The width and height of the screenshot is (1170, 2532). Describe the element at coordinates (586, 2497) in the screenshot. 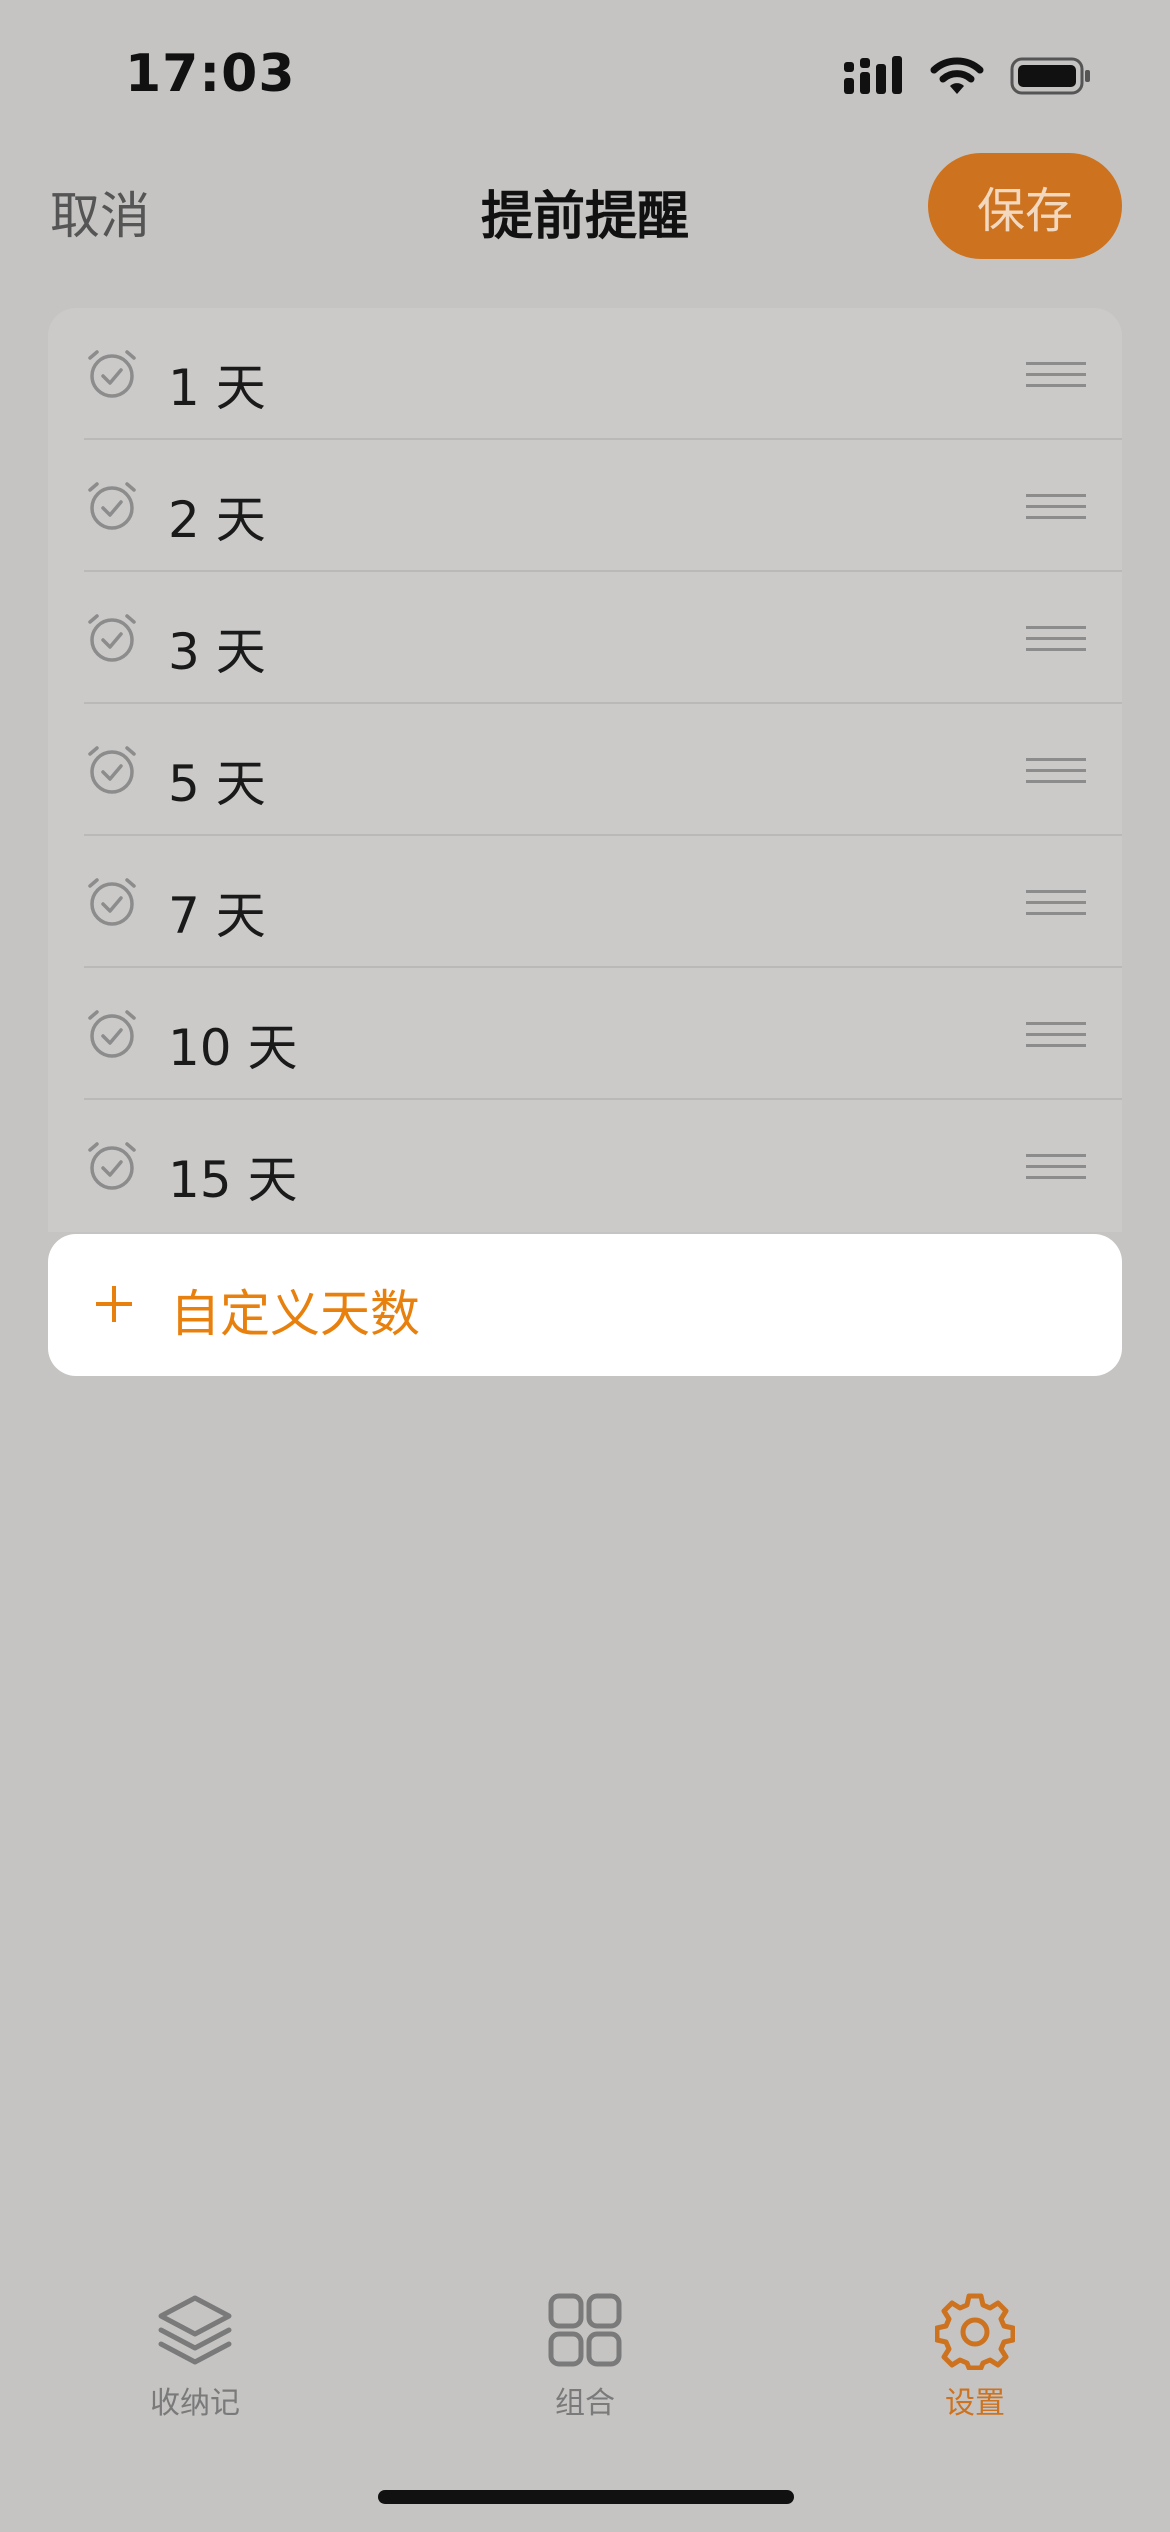

I see `home-indicator` at that location.